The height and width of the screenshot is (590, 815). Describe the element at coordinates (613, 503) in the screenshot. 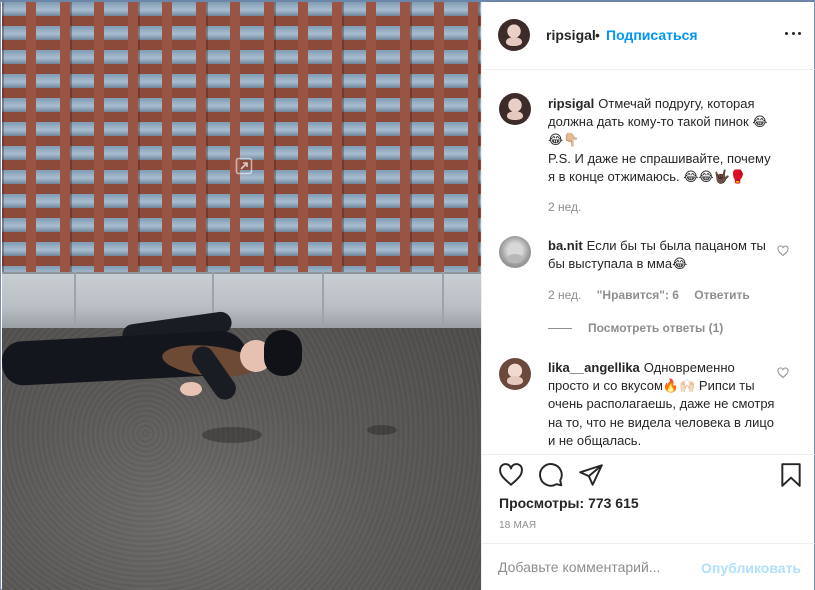

I see `views-value: 773 615` at that location.